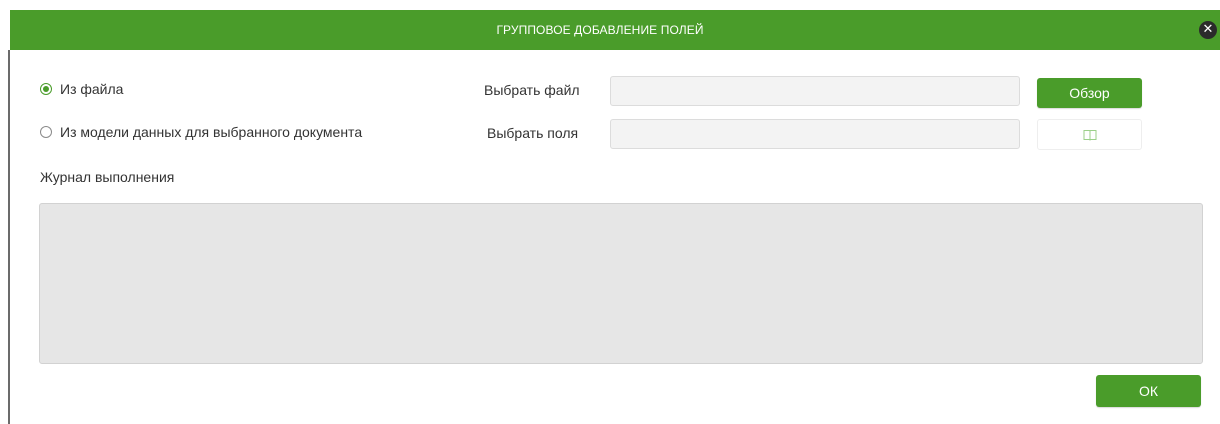  Describe the element at coordinates (815, 91) in the screenshot. I see `file-path-input` at that location.